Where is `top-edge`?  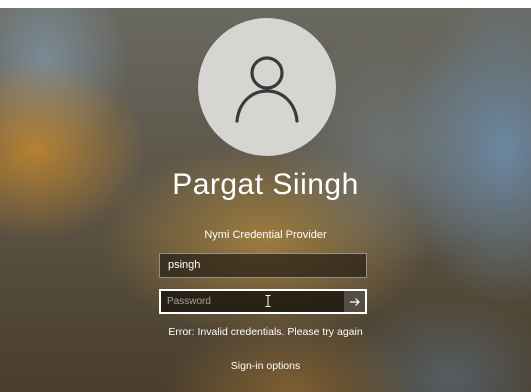
top-edge is located at coordinates (265, 4).